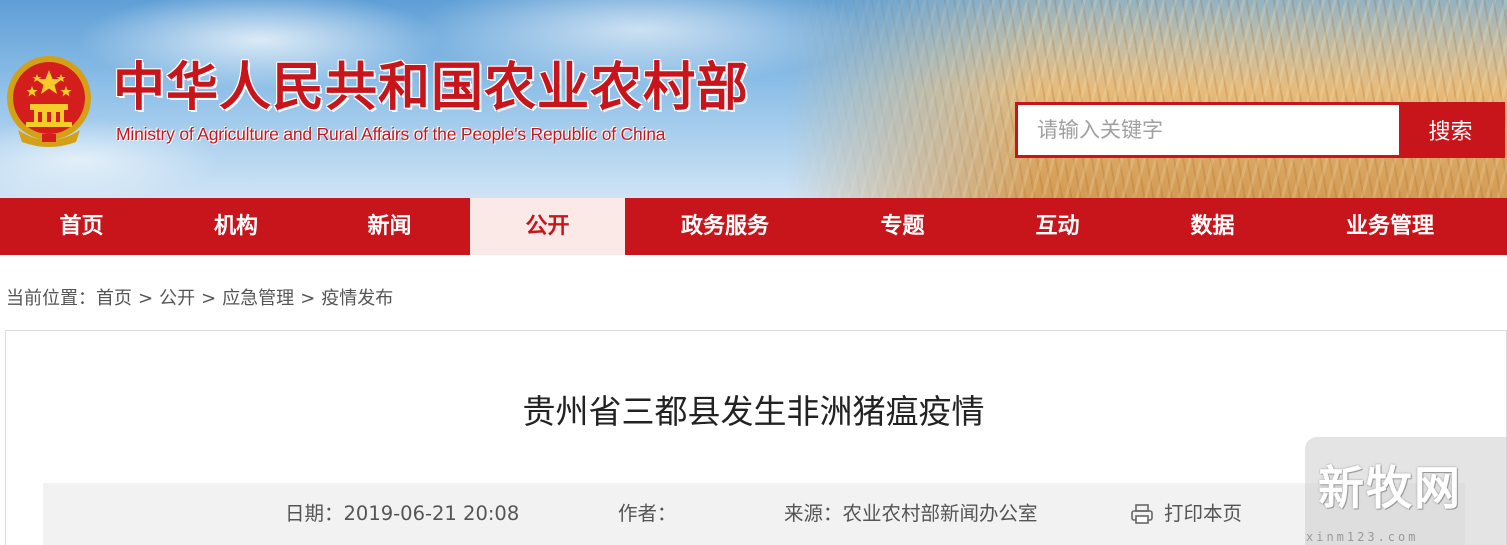 The height and width of the screenshot is (545, 1507). I want to click on nav-item-public: 公开, so click(547, 226).